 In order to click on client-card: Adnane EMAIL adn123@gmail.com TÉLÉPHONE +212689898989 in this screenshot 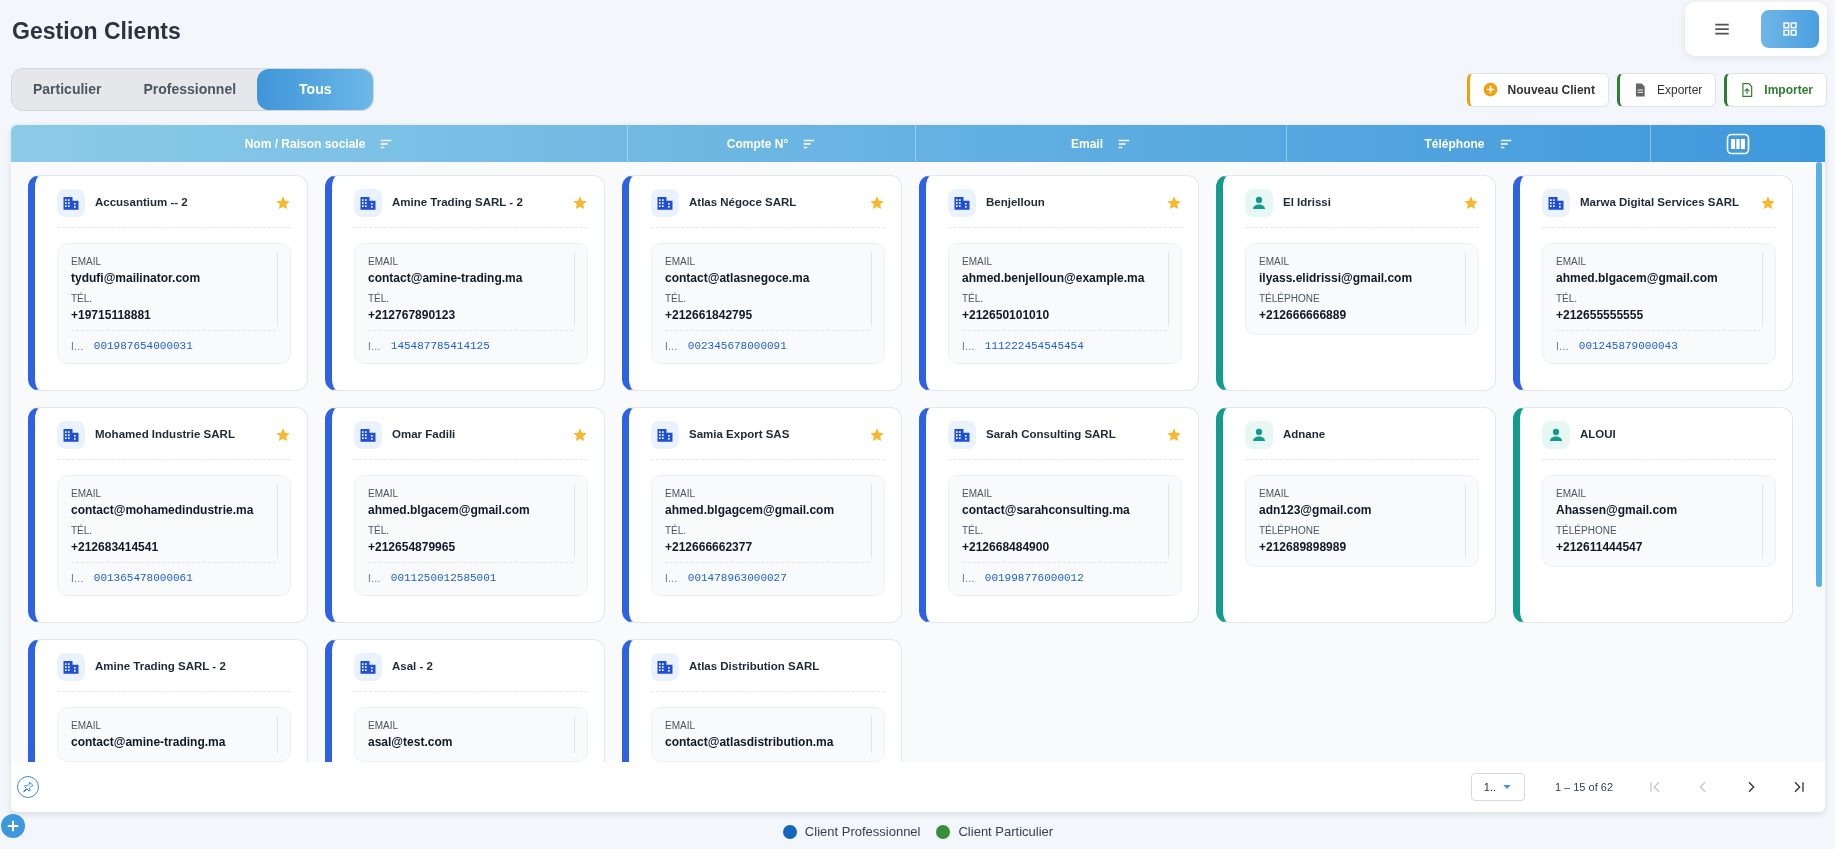, I will do `click(1356, 515)`.